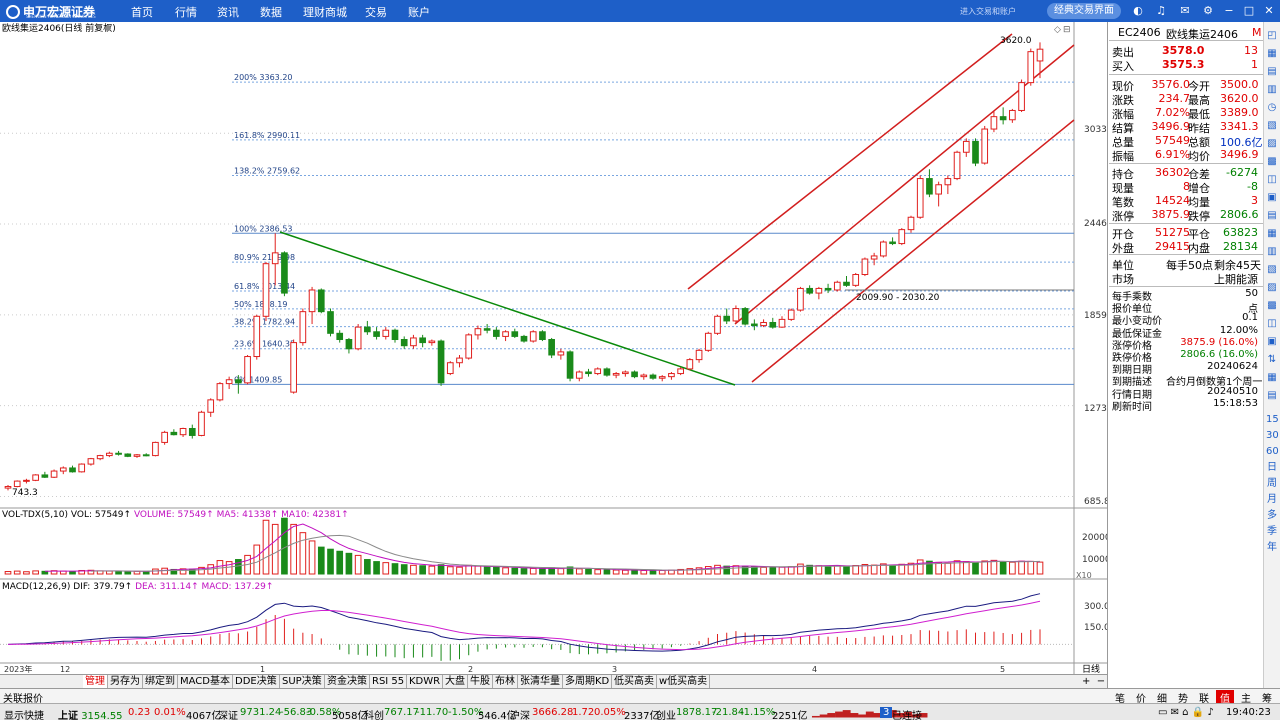 The width and height of the screenshot is (1280, 722). What do you see at coordinates (1186, 712) in the screenshot?
I see `status-icons: ▭ ✉ ⌂ 🔒 ♪` at bounding box center [1186, 712].